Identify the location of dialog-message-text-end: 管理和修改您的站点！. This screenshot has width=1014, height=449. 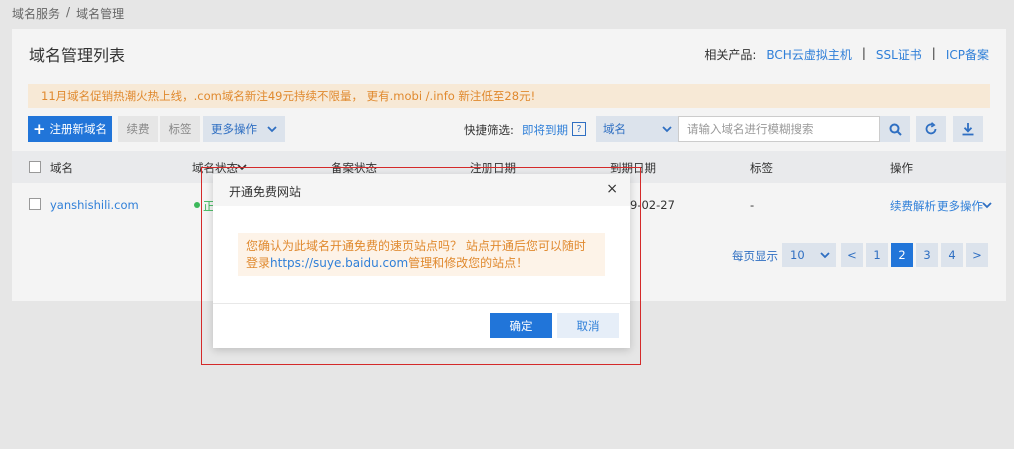
(468, 262).